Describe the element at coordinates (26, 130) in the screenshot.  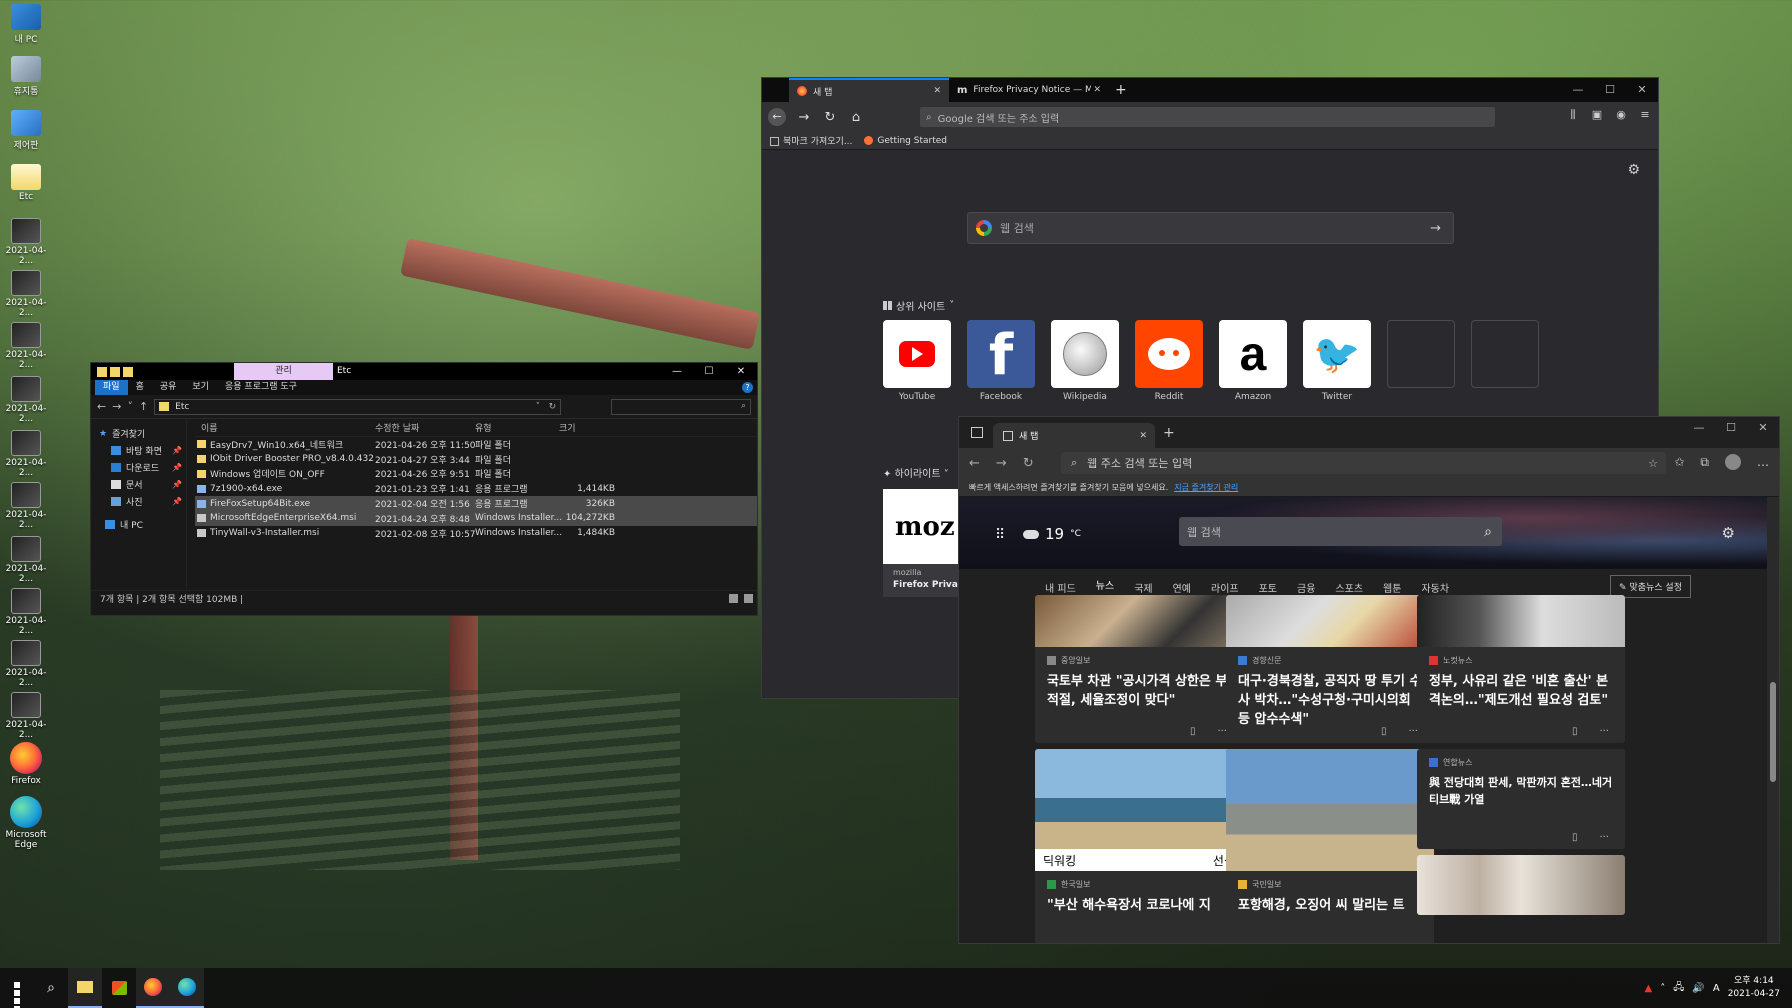
I see `desktop-icon-ctl: 제어판` at that location.